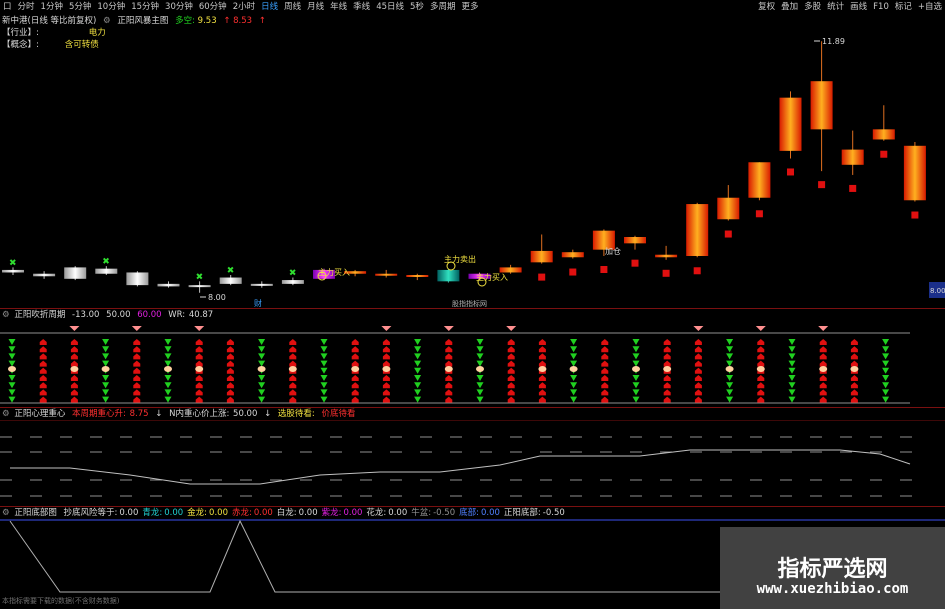 Image resolution: width=945 pixels, height=609 pixels. What do you see at coordinates (61, 600) in the screenshot?
I see `footer-note: 本指标需要下载的数据(不含财务数据)` at bounding box center [61, 600].